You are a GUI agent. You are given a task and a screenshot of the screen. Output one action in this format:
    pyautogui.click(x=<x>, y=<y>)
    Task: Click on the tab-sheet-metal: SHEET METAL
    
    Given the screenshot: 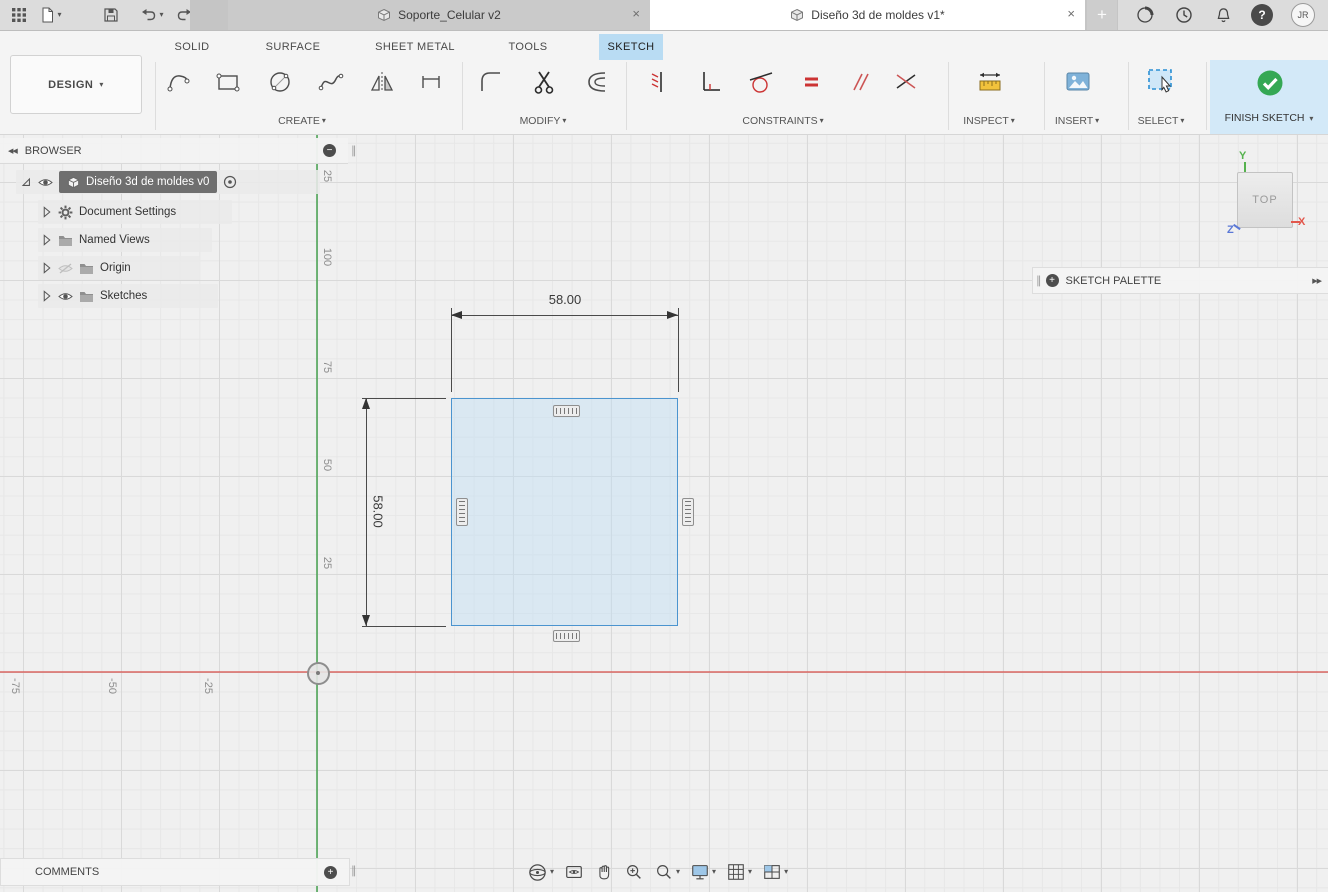 What is the action you would take?
    pyautogui.click(x=415, y=47)
    